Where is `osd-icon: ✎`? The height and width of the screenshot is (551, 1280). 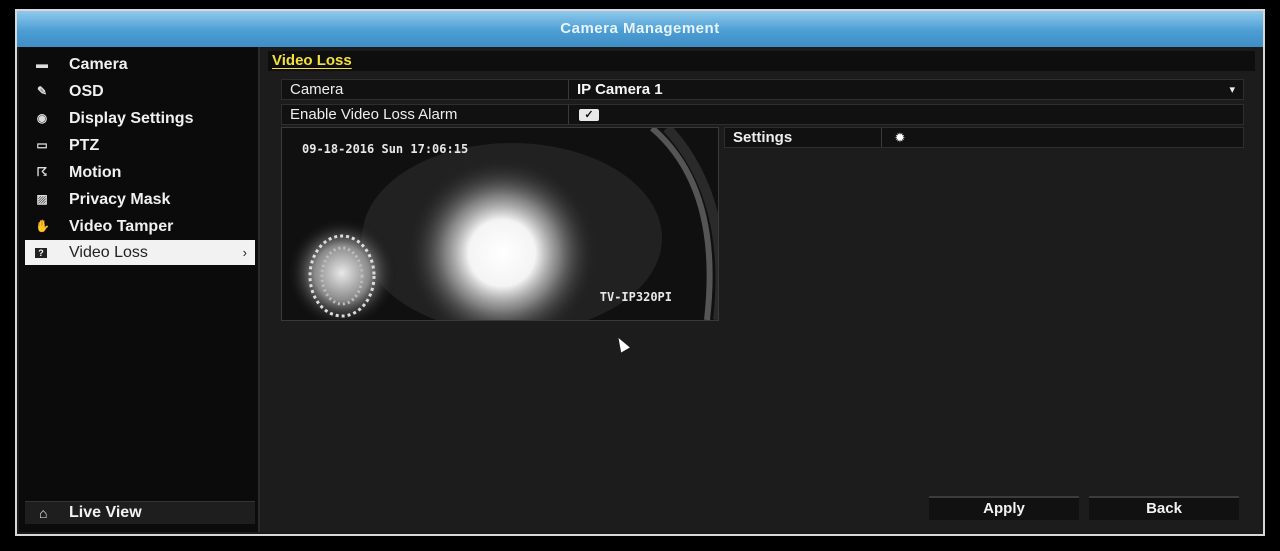 osd-icon: ✎ is located at coordinates (42, 91).